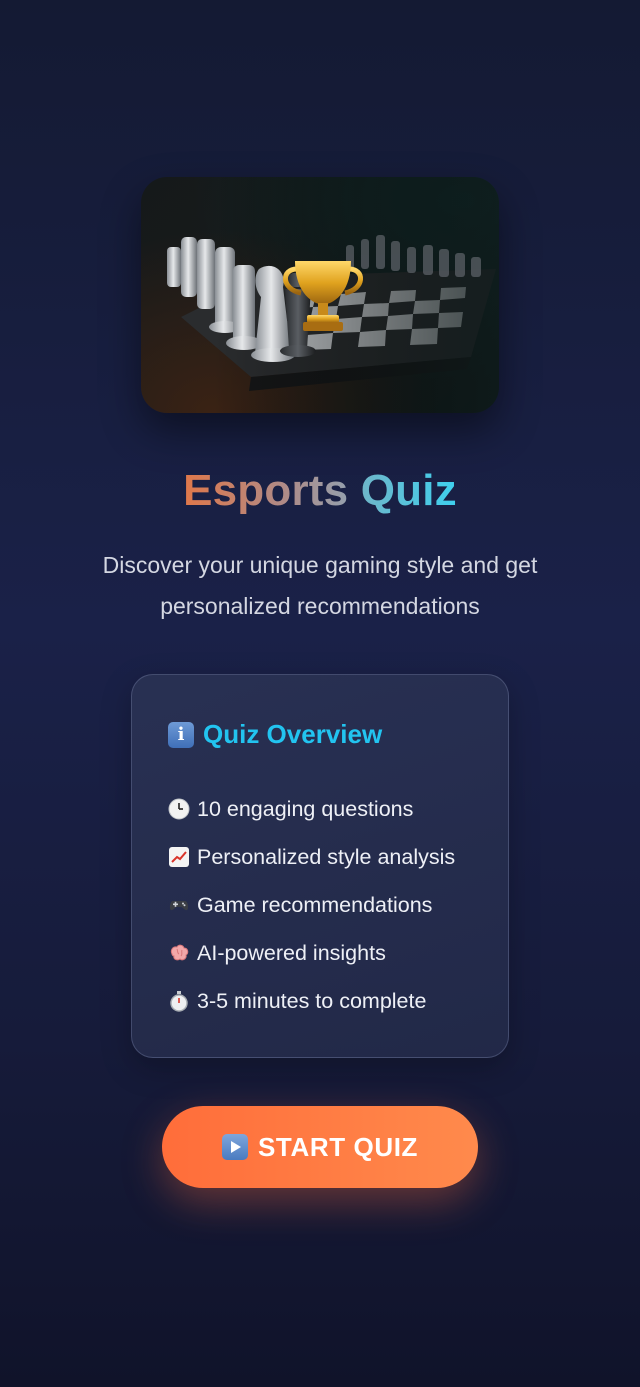 The image size is (640, 1387). Describe the element at coordinates (179, 1001) in the screenshot. I see `stopwatch-icon` at that location.